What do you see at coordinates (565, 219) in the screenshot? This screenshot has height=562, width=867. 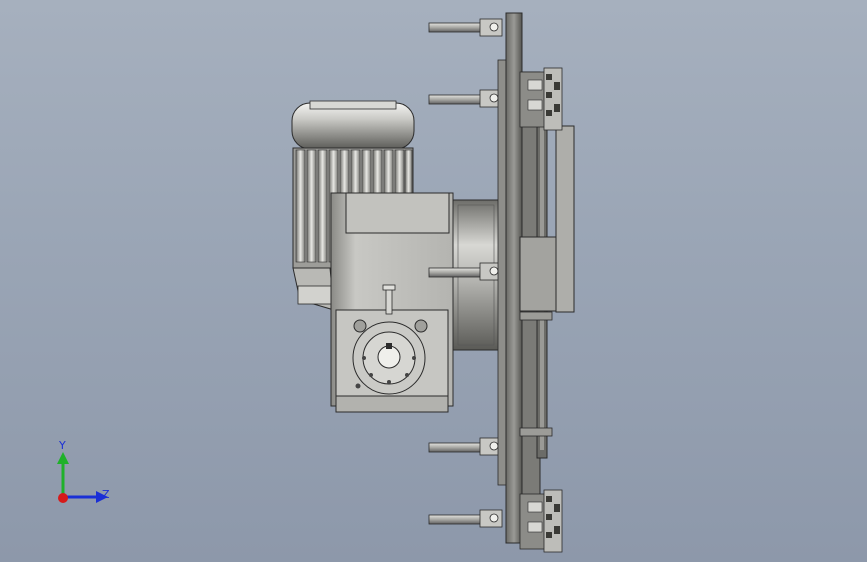 I see `hub-flange` at bounding box center [565, 219].